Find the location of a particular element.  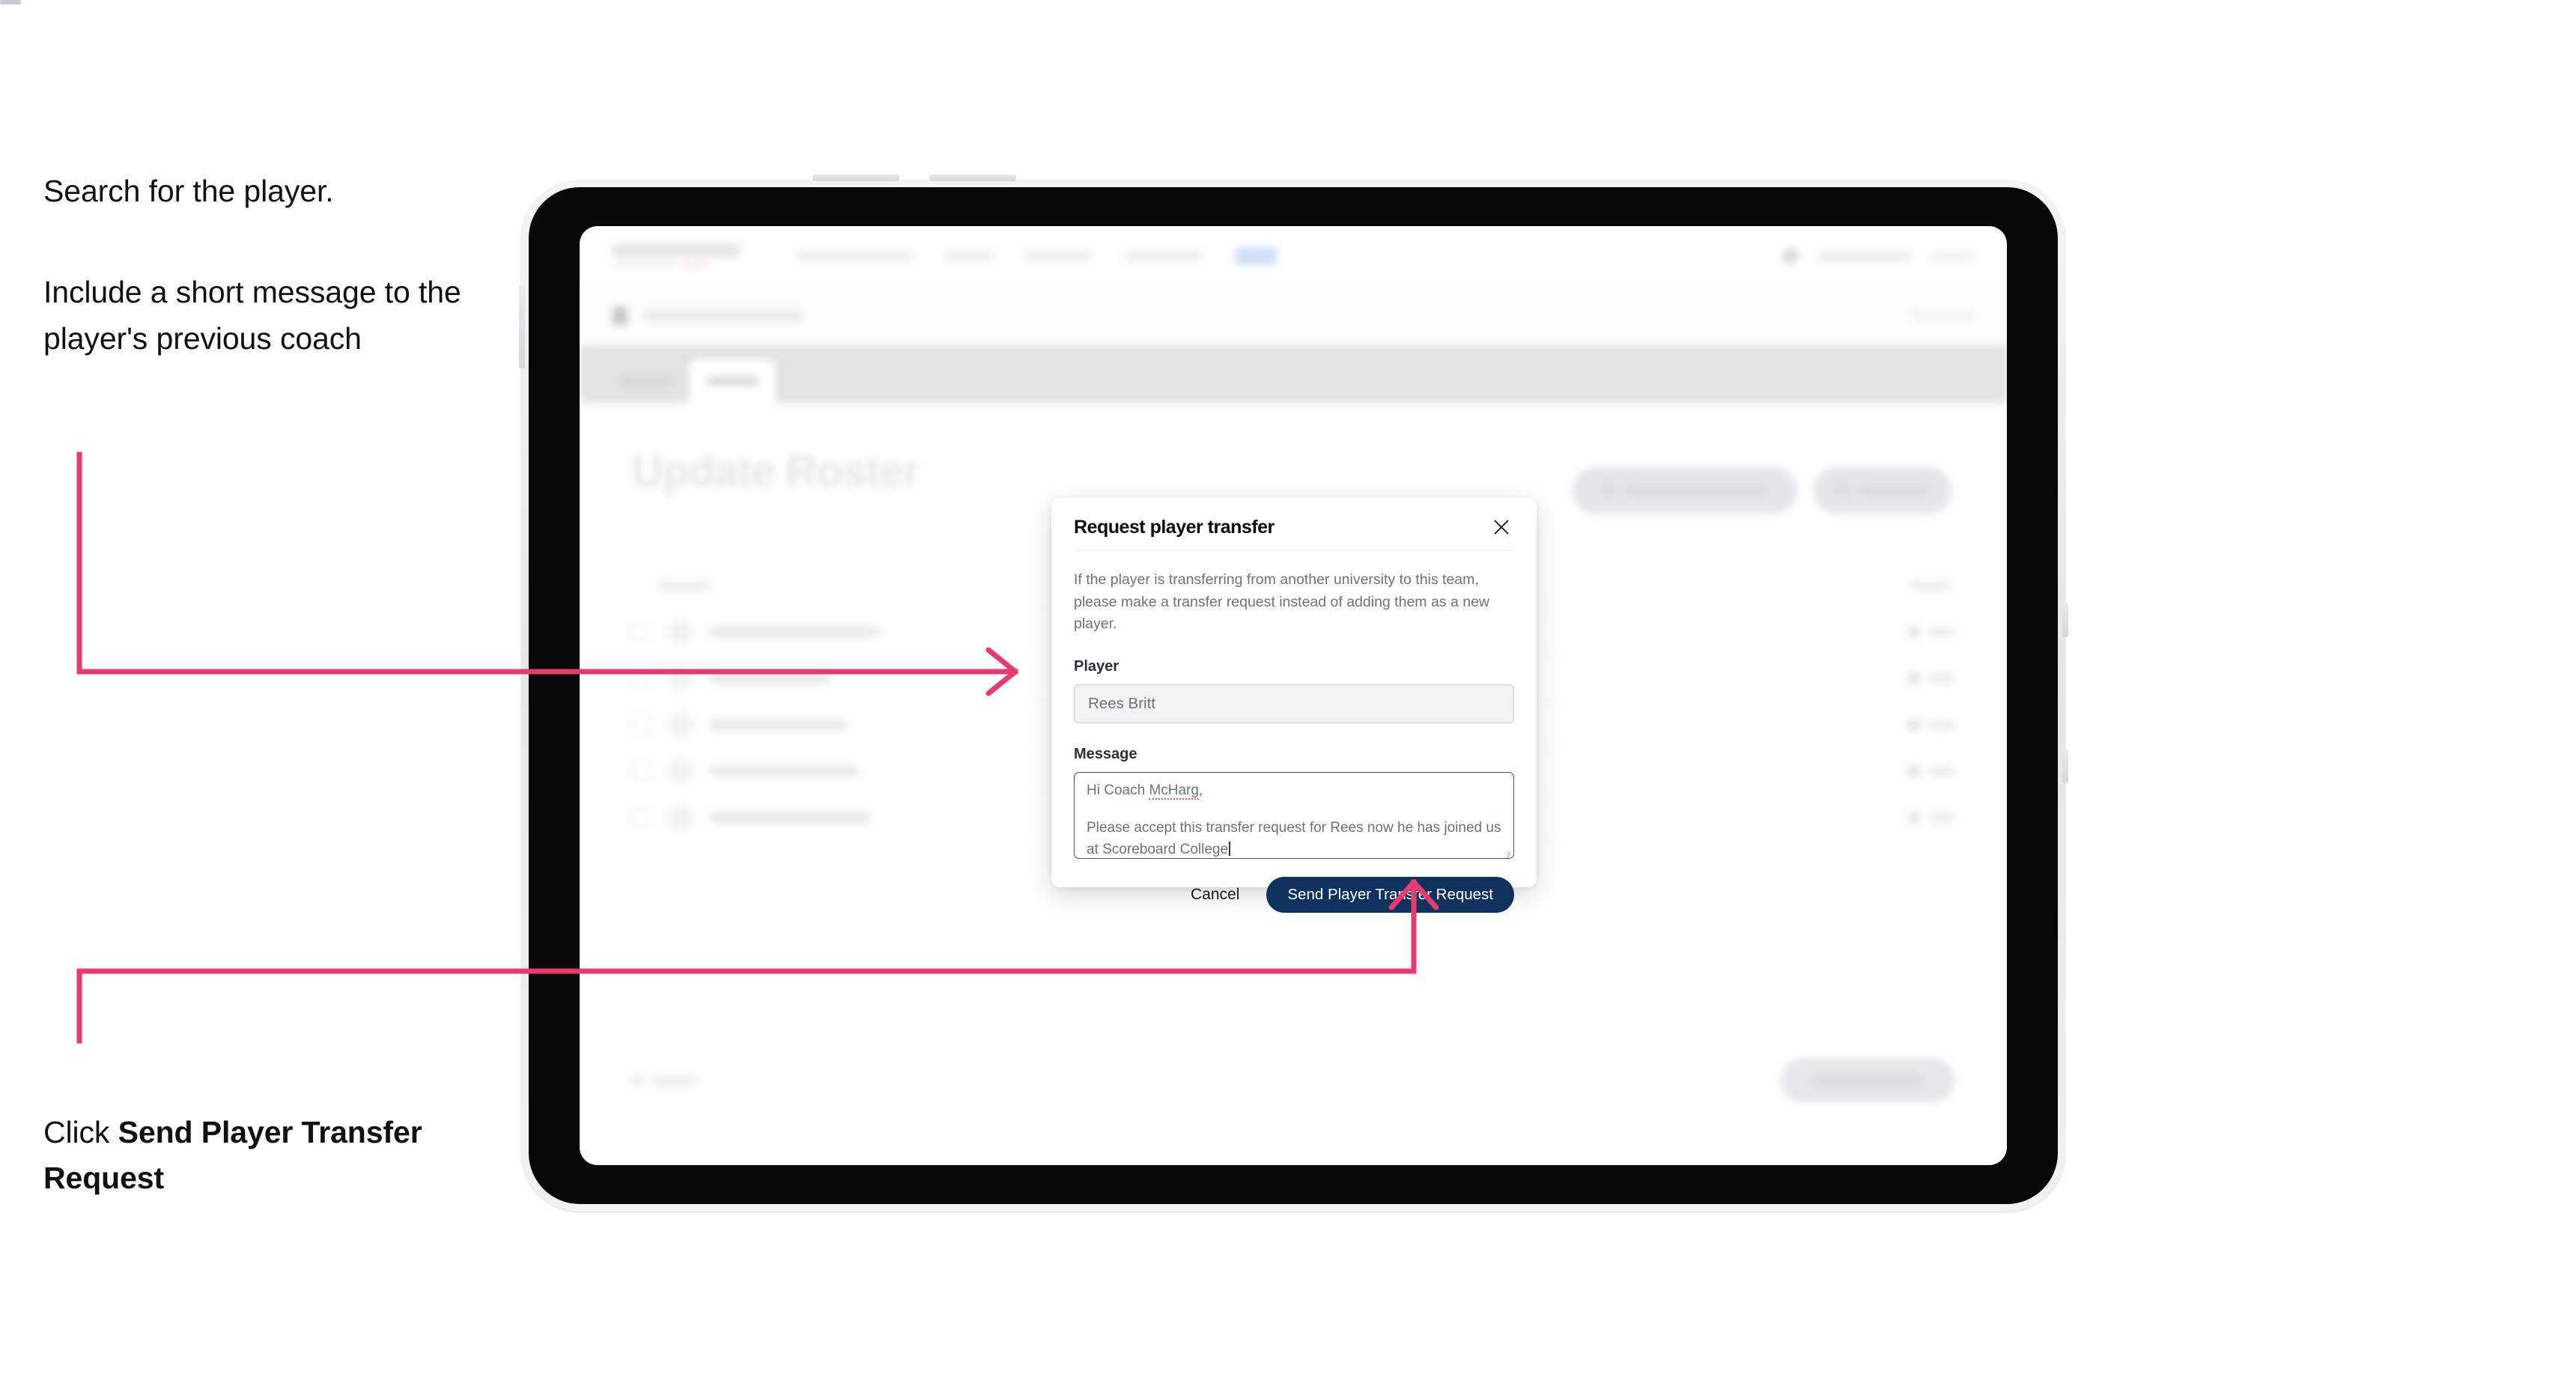

arrow-to-send-button is located at coordinates (757, 962).